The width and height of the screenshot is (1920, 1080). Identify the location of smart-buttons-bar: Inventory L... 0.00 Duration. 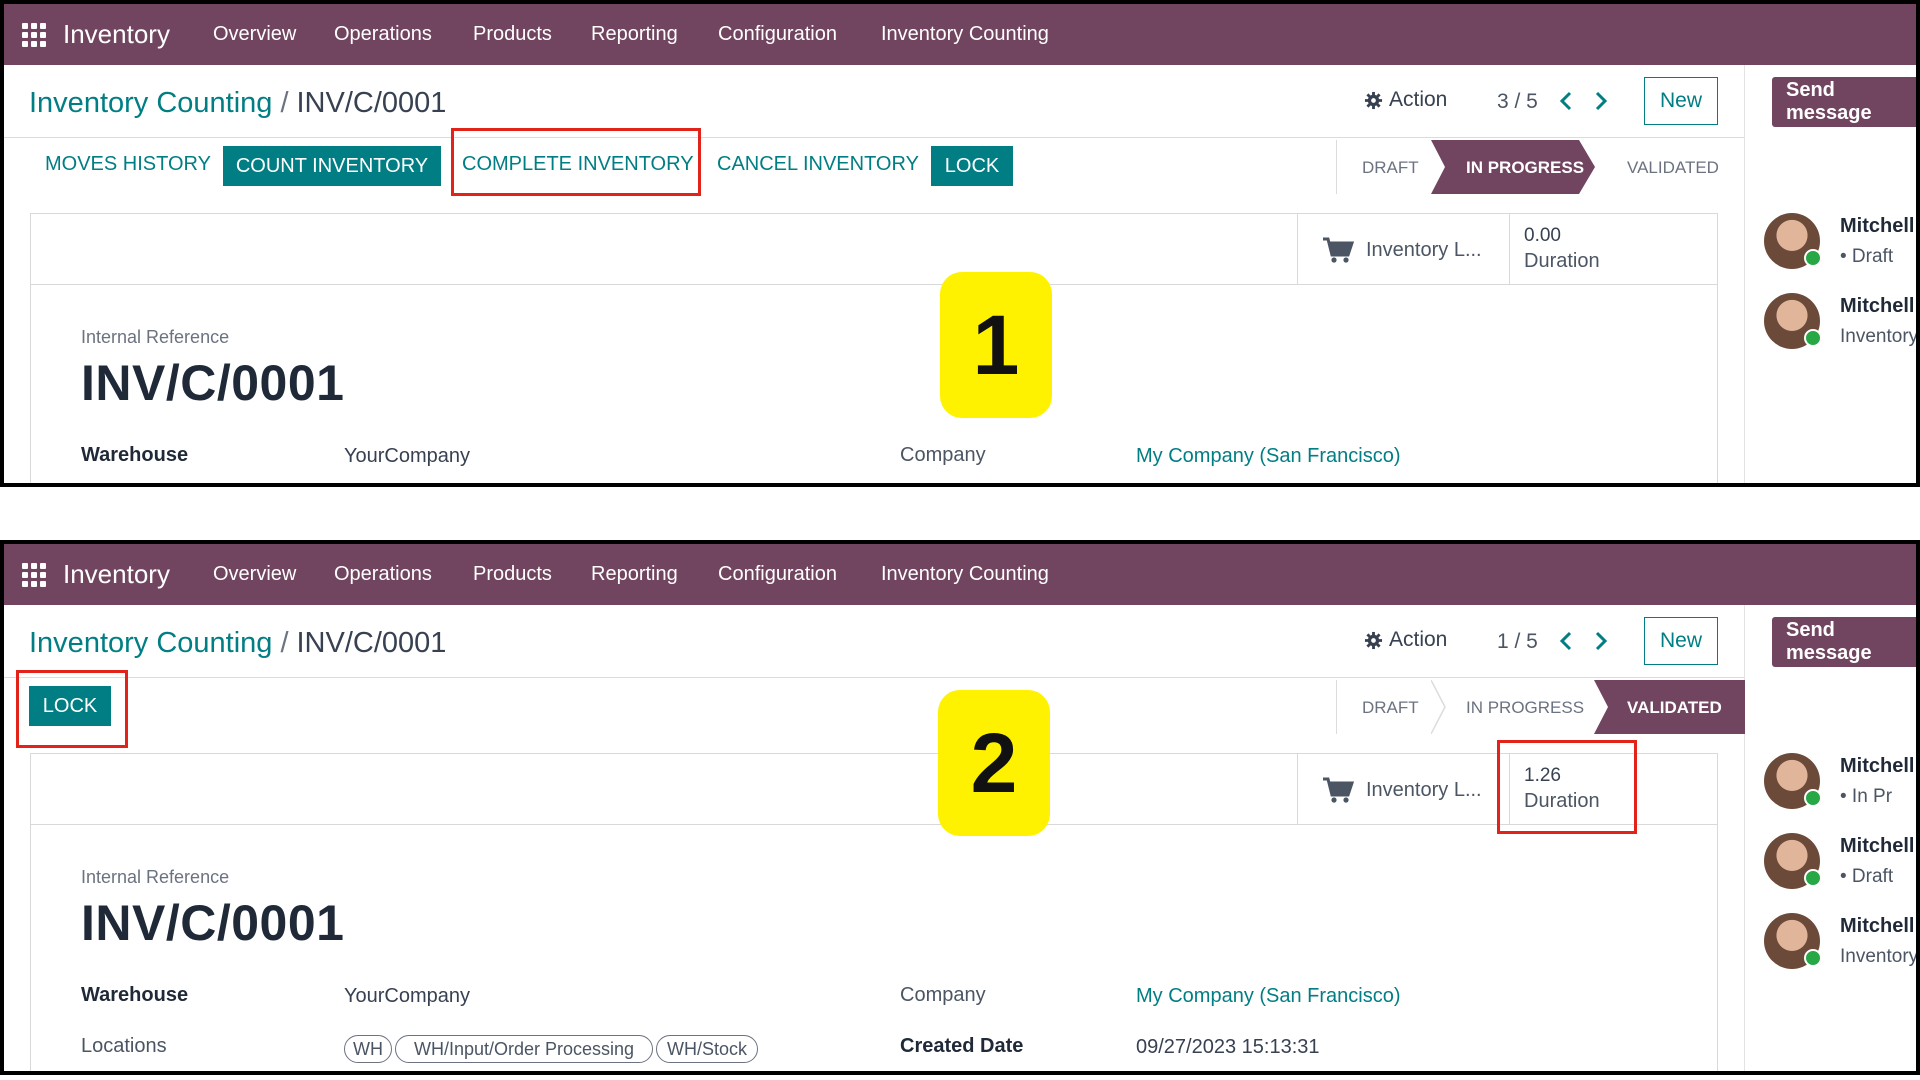
(874, 249).